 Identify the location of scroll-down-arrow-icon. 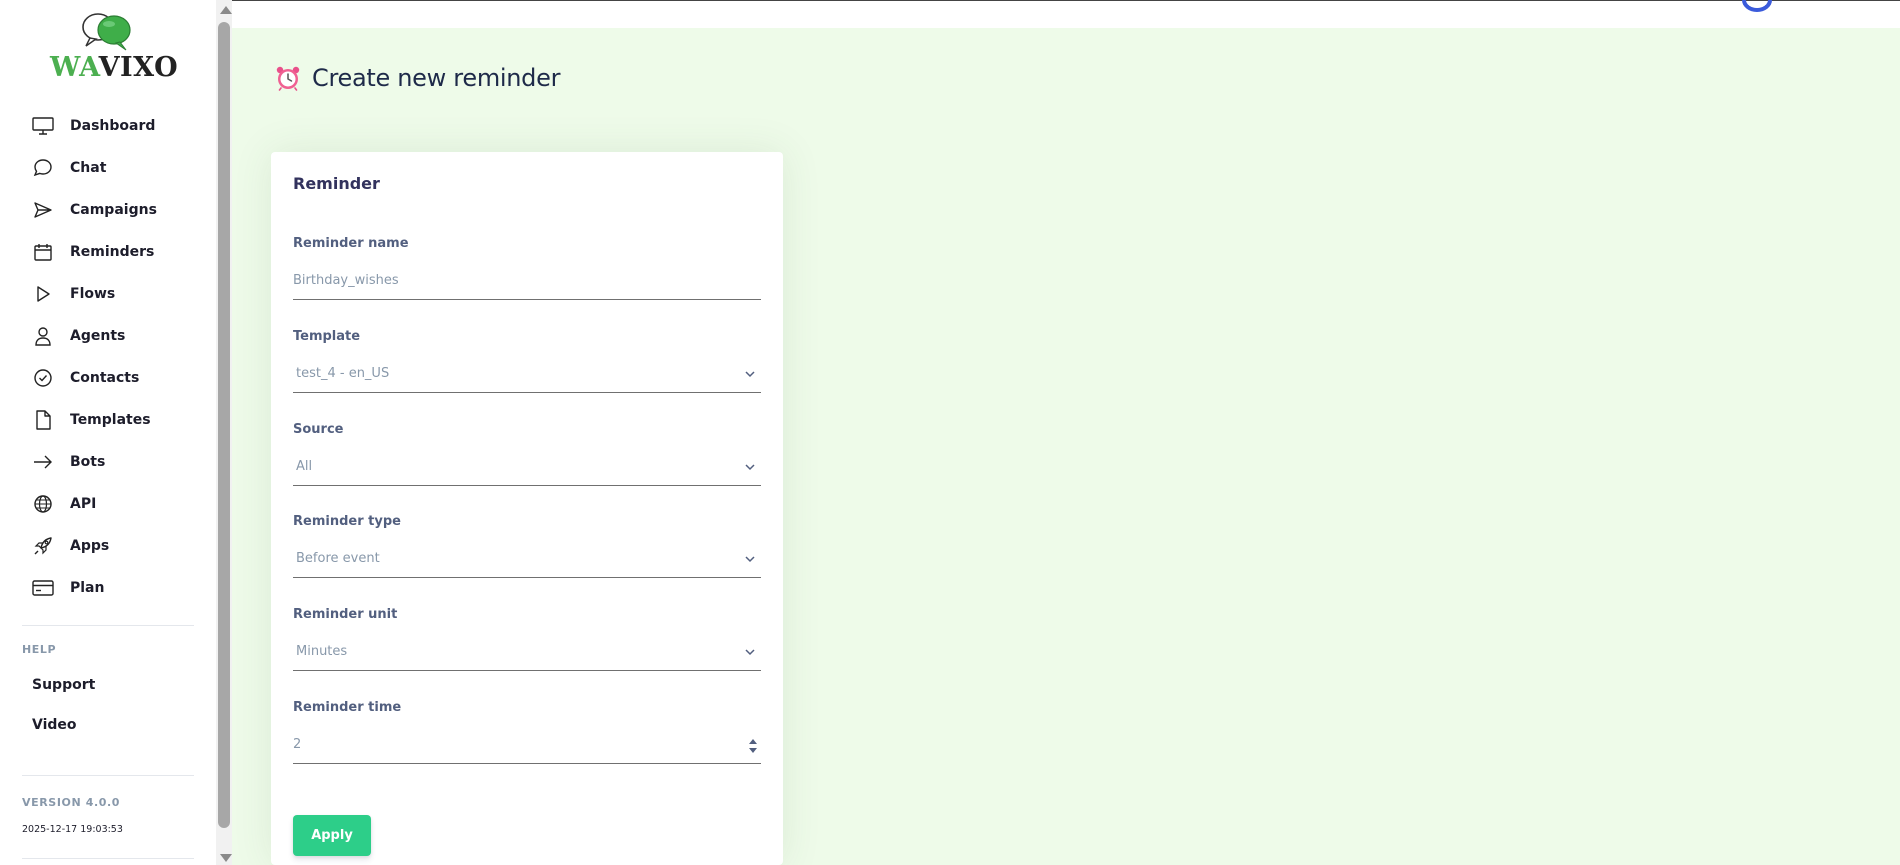
(226, 858).